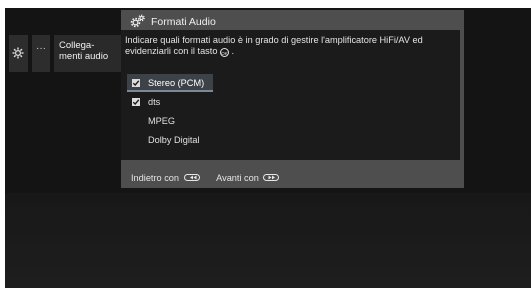 Image resolution: width=531 pixels, height=288 pixels. I want to click on fast-forward-button-icon, so click(271, 177).